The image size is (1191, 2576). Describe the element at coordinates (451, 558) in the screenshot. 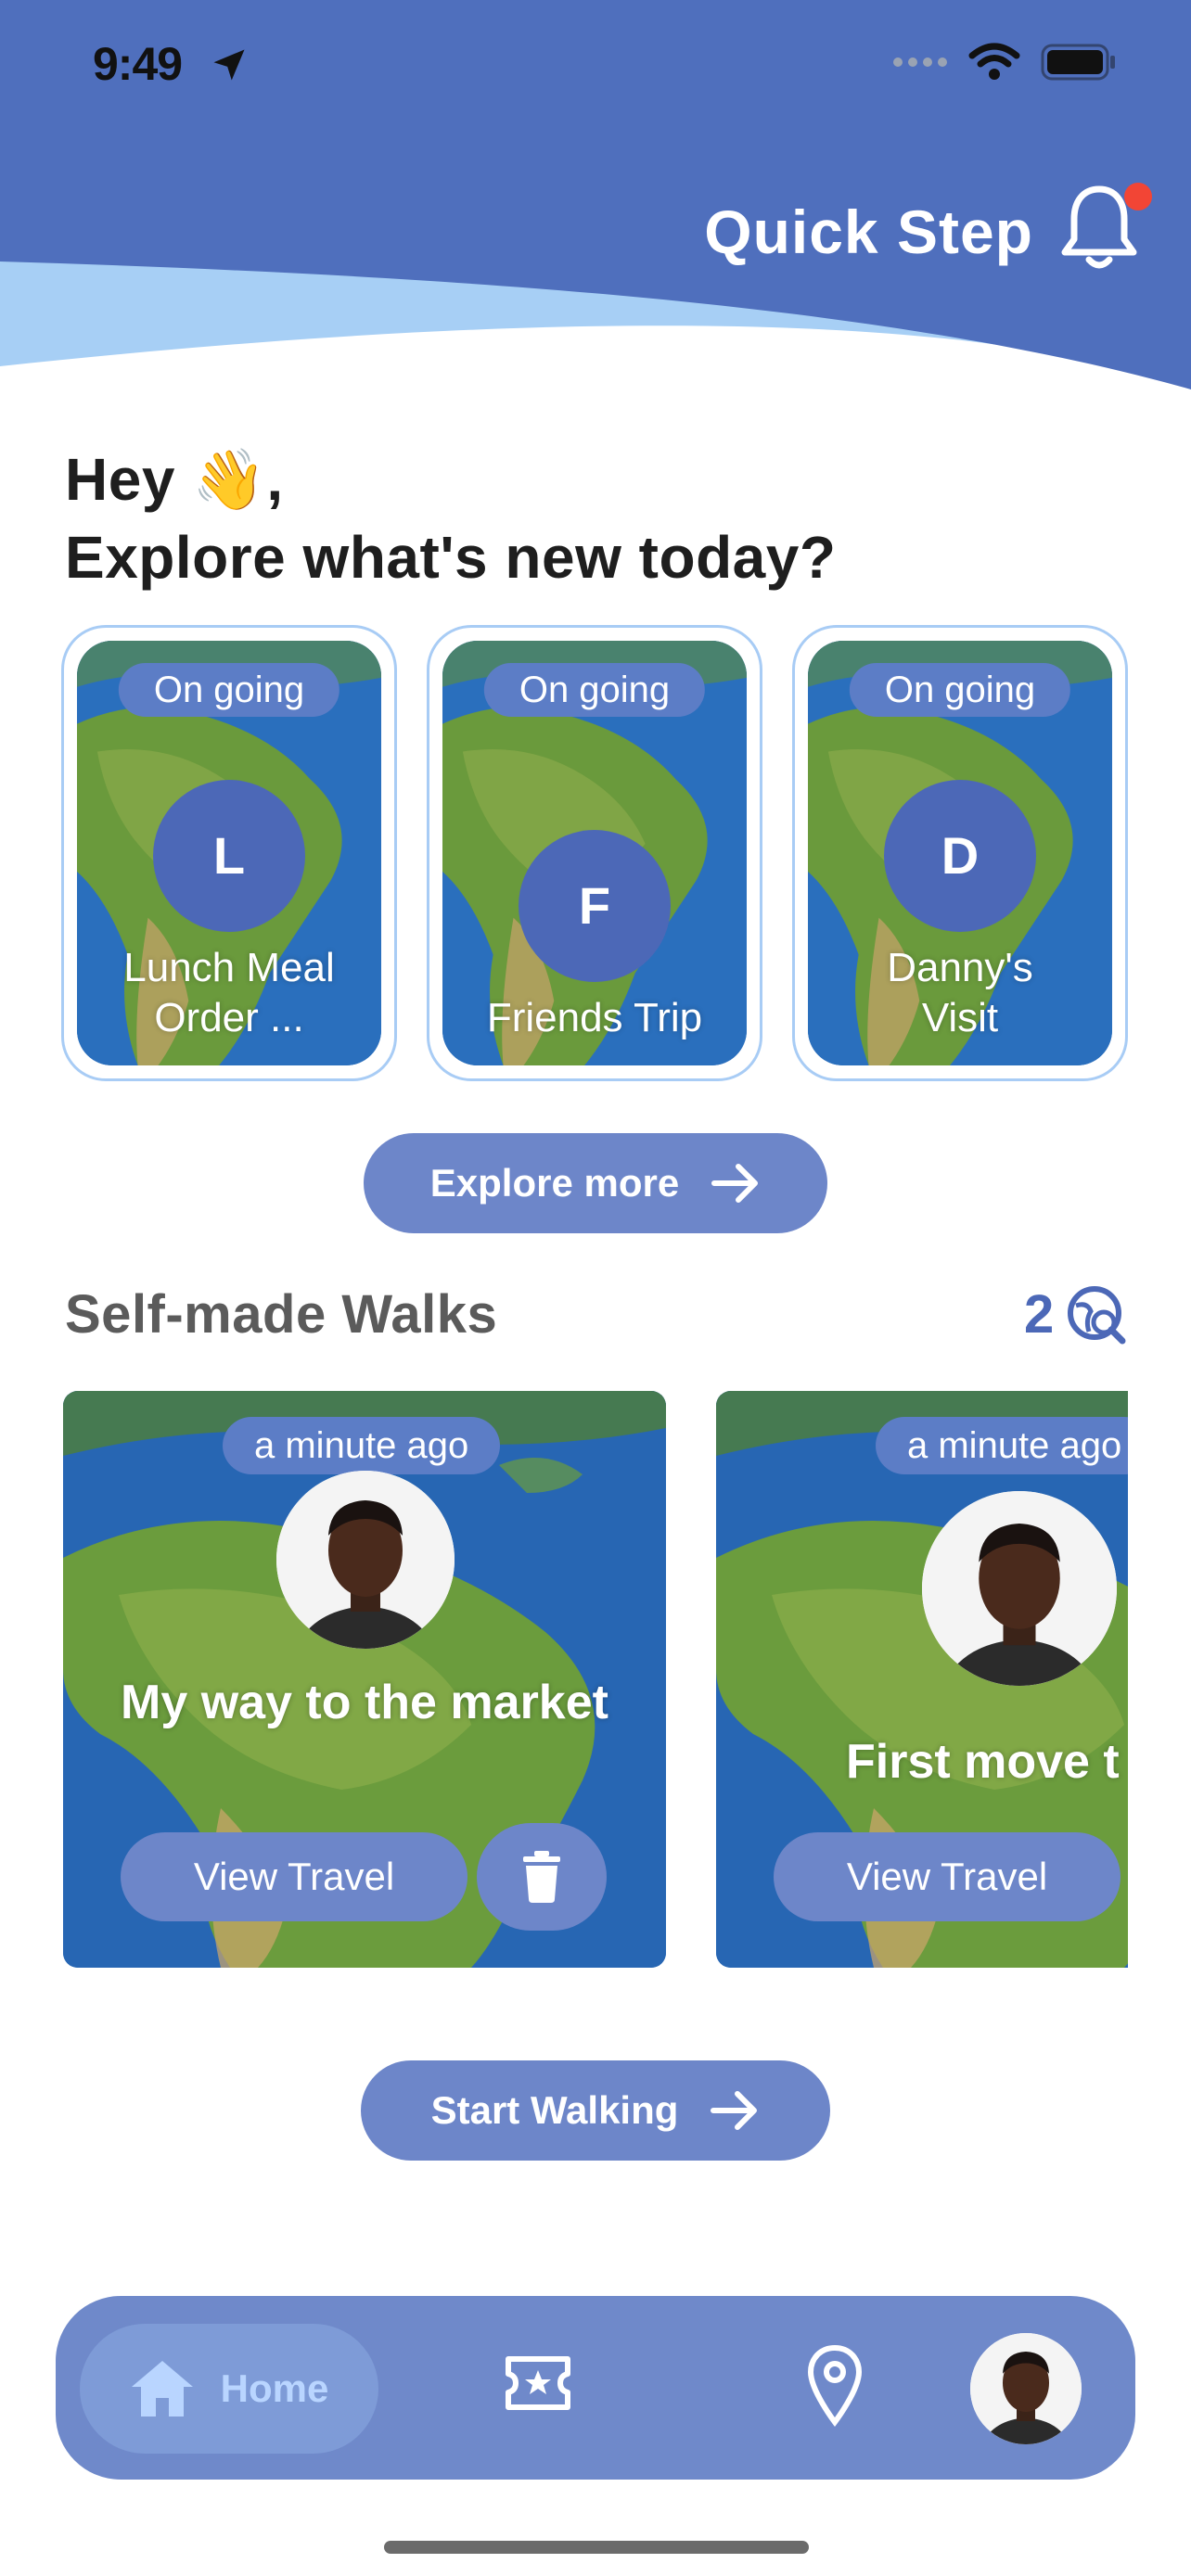

I see `greeting-line-2: Explore what's new today?` at that location.